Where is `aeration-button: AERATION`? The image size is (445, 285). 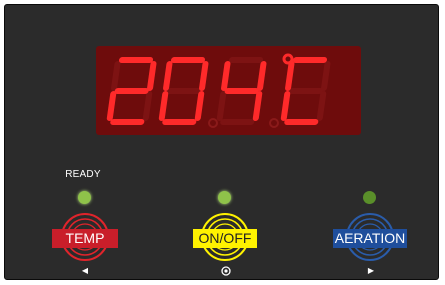 aeration-button: AERATION is located at coordinates (370, 237).